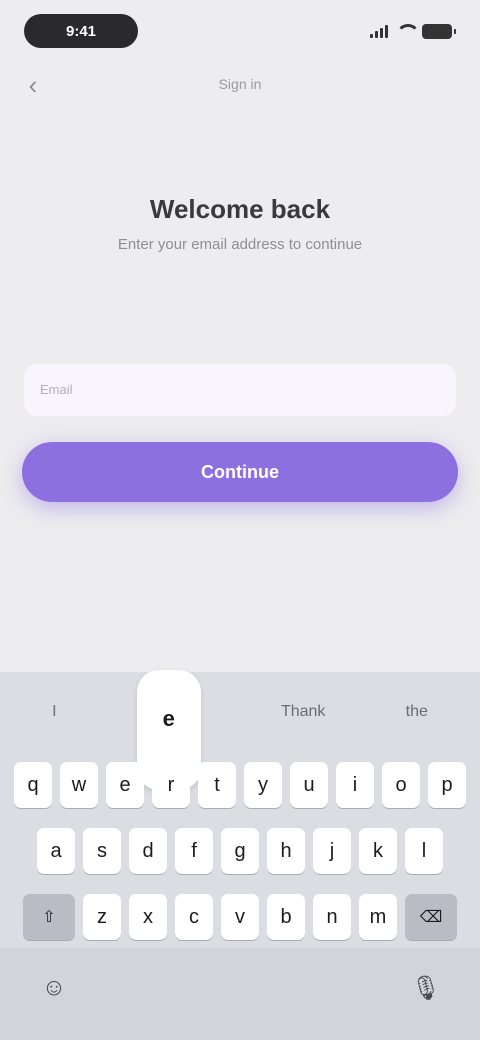 This screenshot has width=480, height=1040. I want to click on key-q: q, so click(33, 785).